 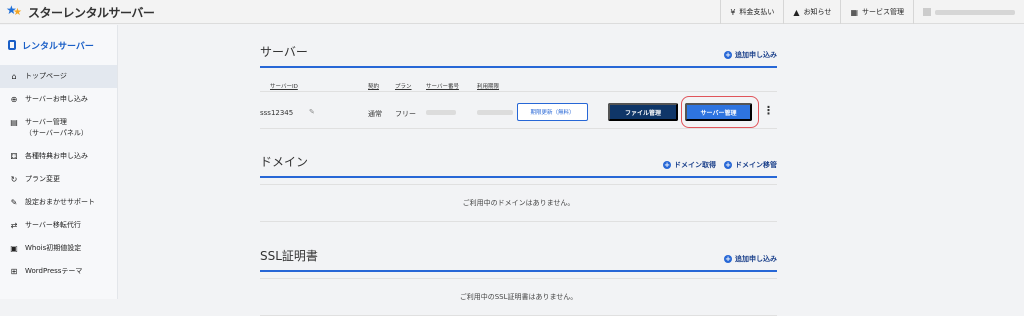 I want to click on top-bar: ★ ★ スターレンタルサーバー ¥ 料金支払い ▲ お知らせ ▦ サービス管理, so click(x=512, y=12).